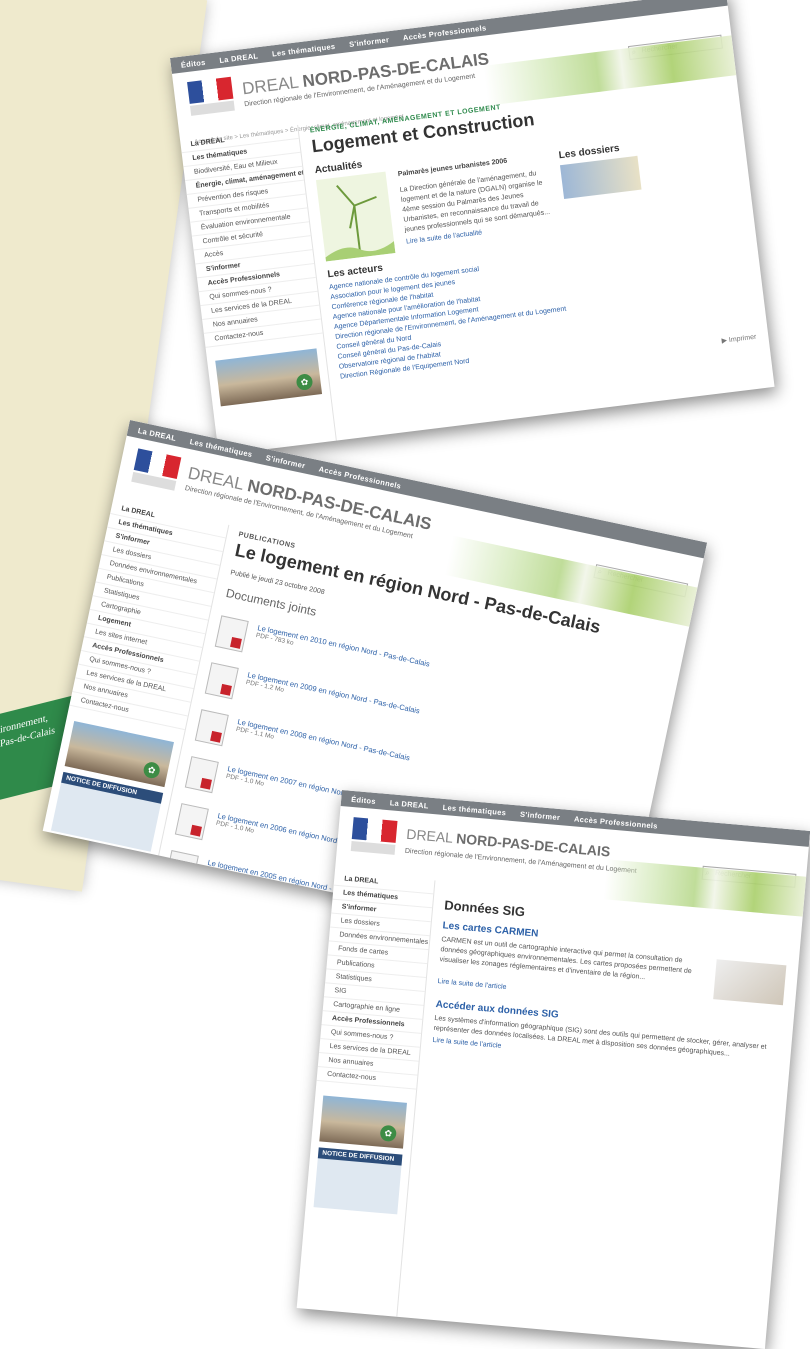  What do you see at coordinates (750, 982) in the screenshot?
I see `section-thumbnail` at bounding box center [750, 982].